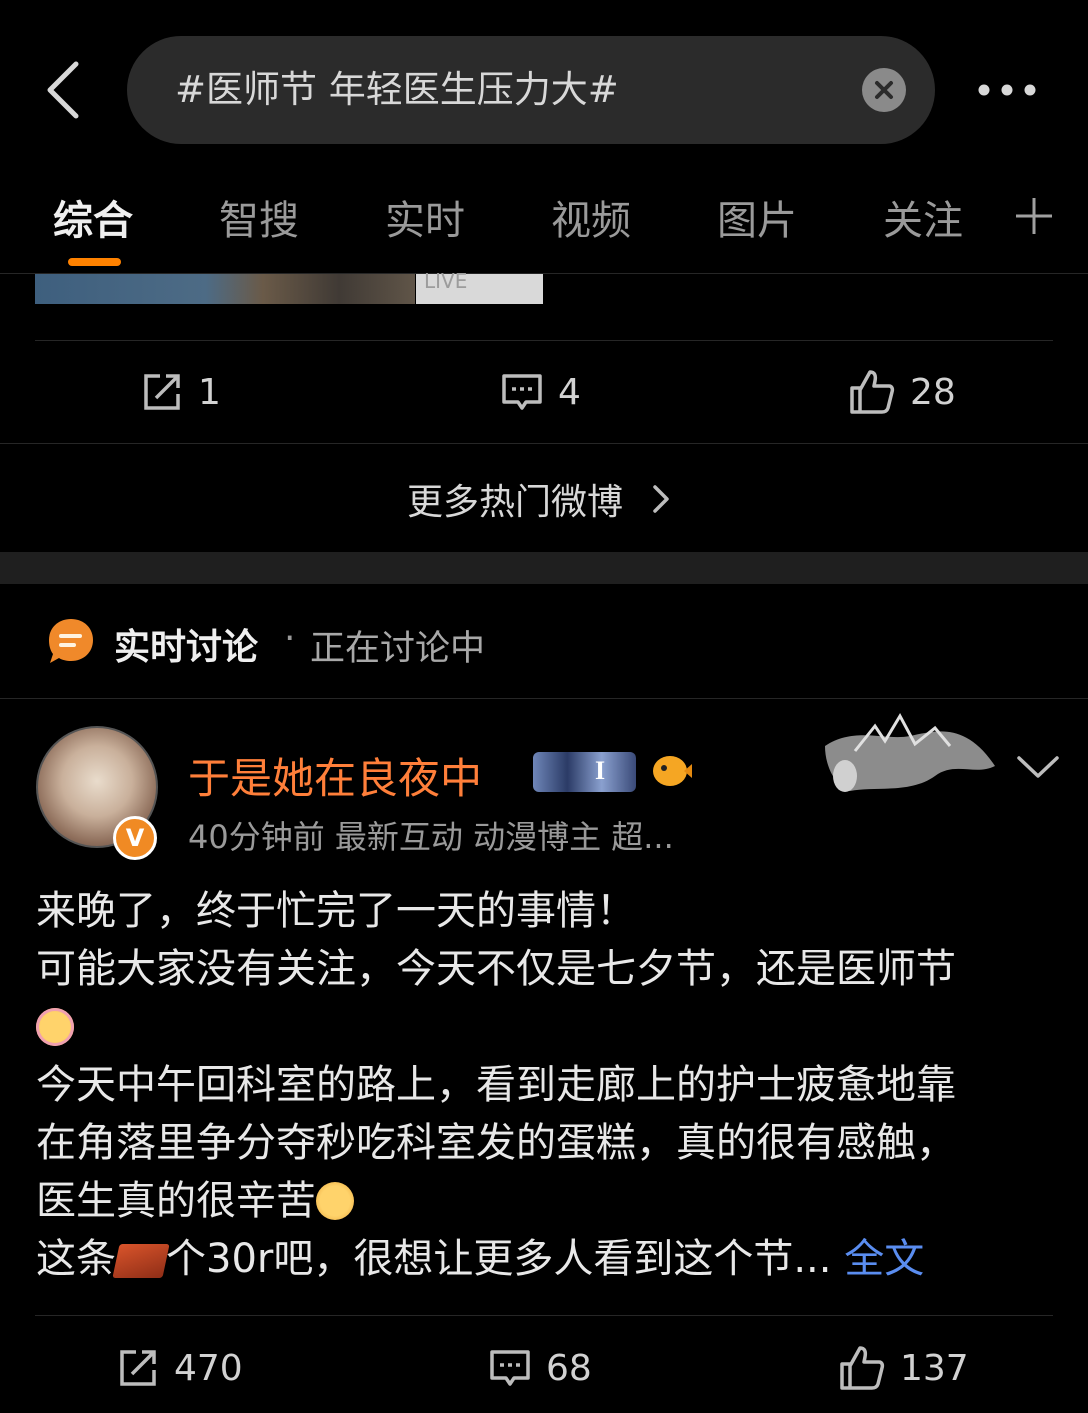 This screenshot has width=1088, height=1413. I want to click on post-image-live: LIVE, so click(479, 286).